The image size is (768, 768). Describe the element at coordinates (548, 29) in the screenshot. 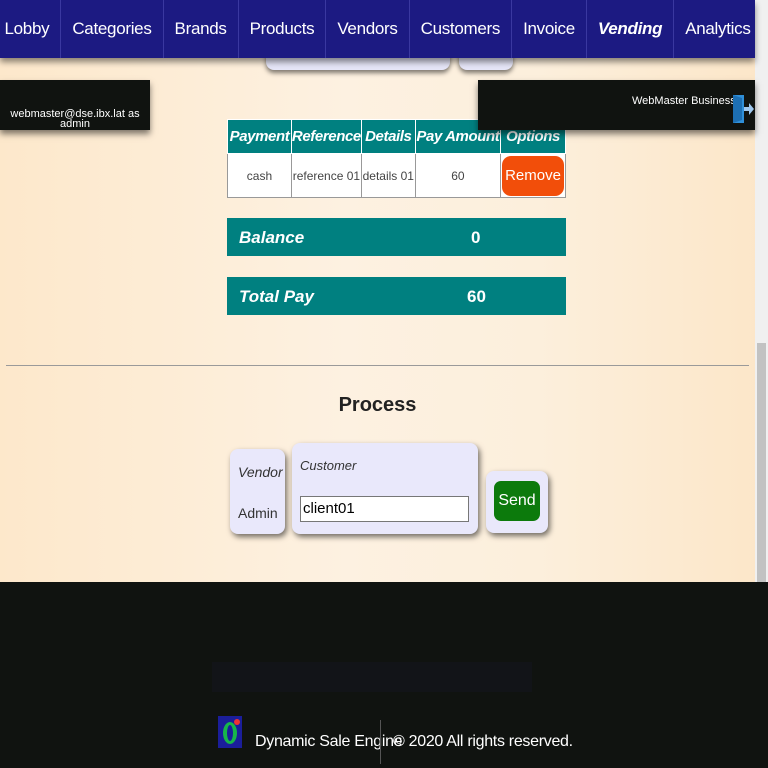

I see `nav-invoice: Invoice` at that location.